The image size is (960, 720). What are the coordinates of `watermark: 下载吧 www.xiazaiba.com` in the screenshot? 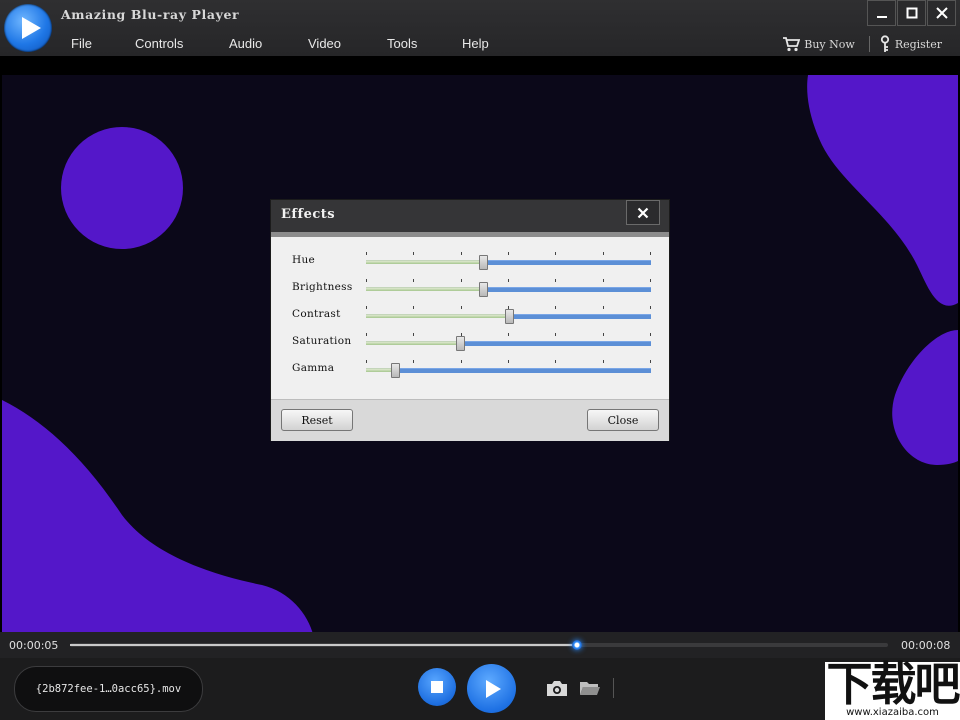 It's located at (892, 688).